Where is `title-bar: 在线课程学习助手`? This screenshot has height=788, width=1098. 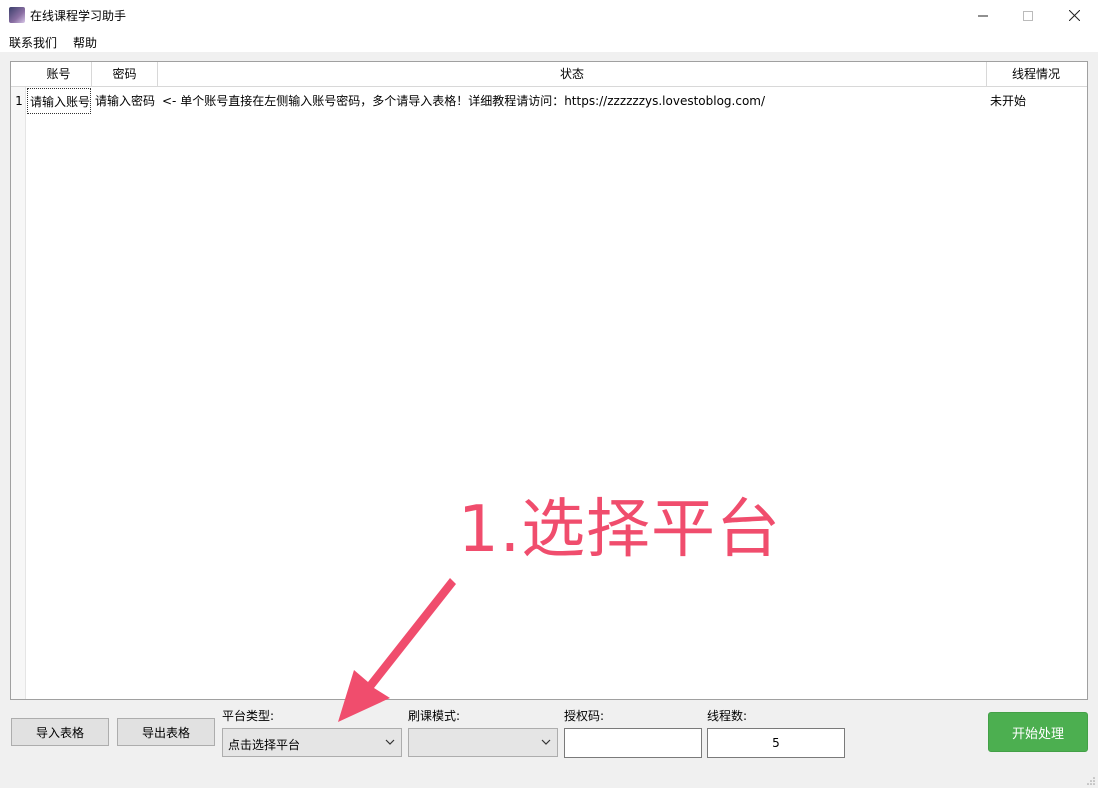
title-bar: 在线课程学习助手 is located at coordinates (549, 15).